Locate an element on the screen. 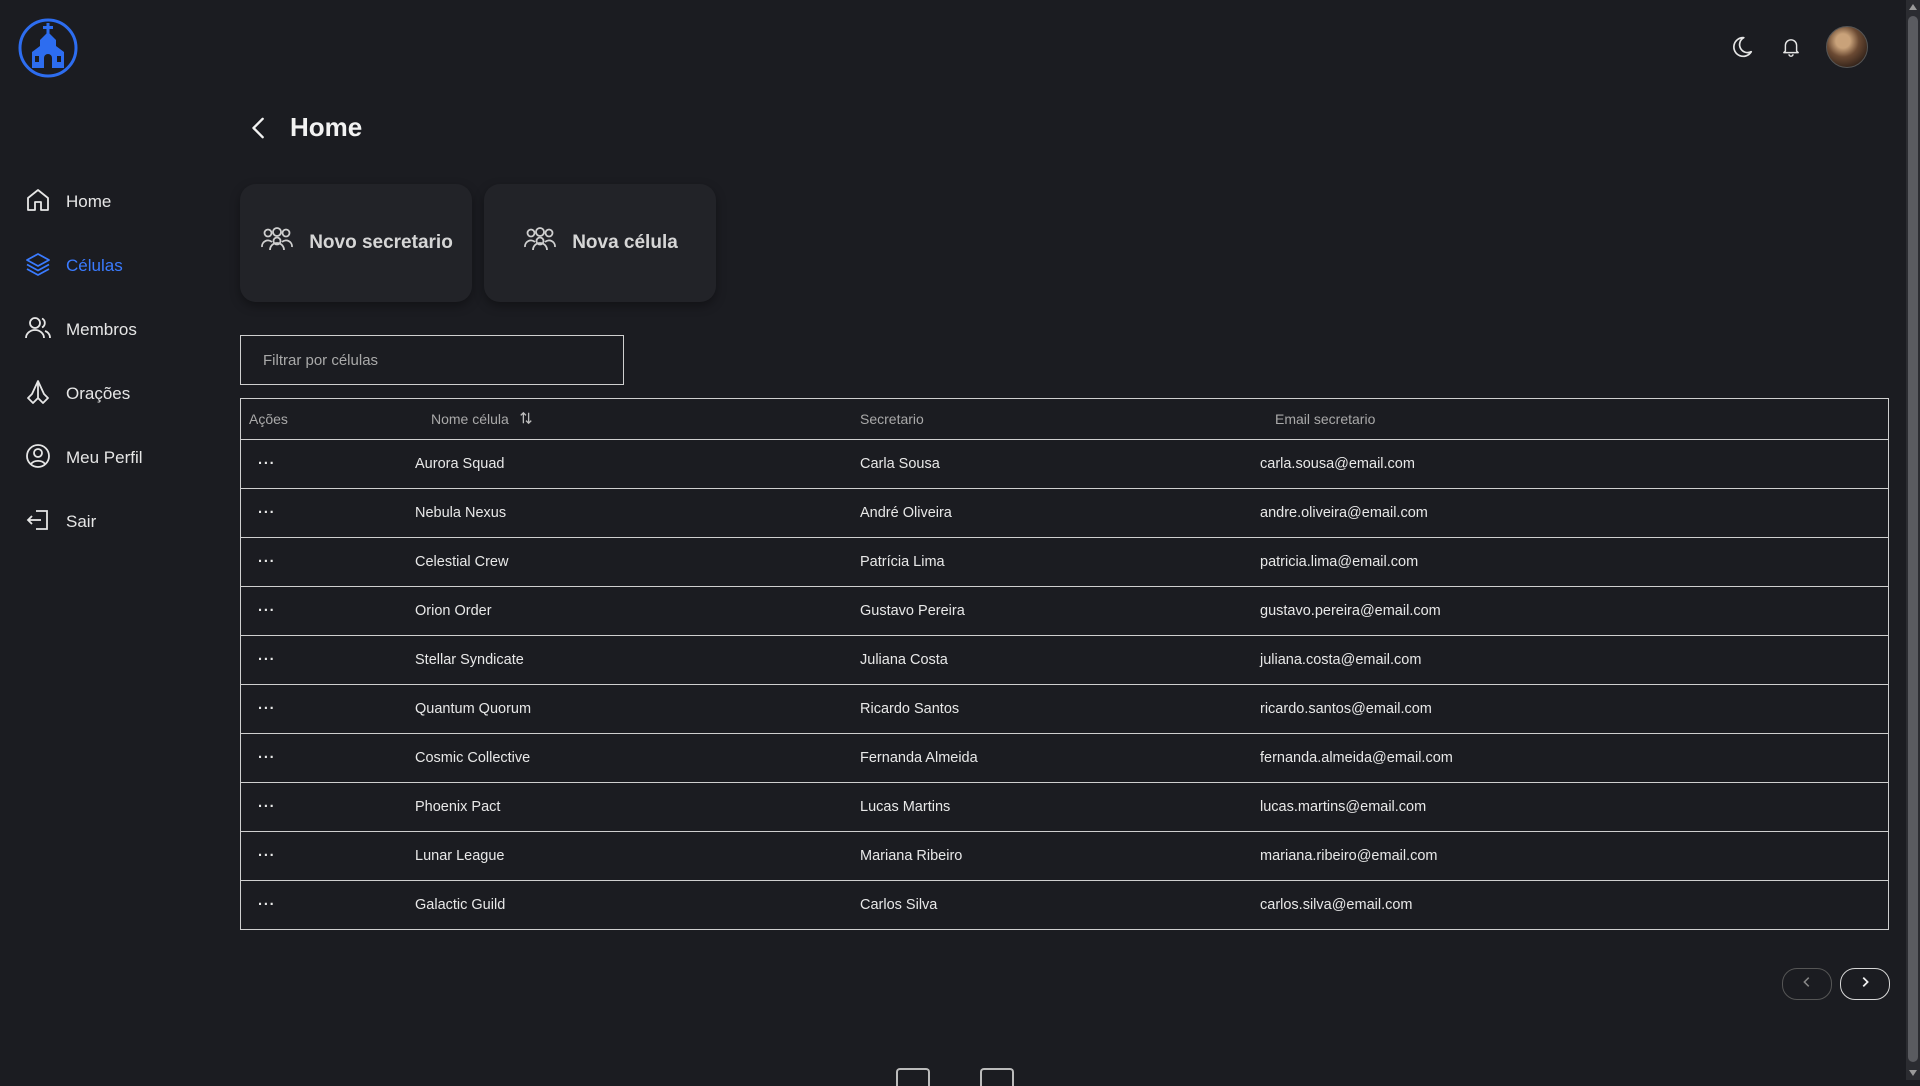 The height and width of the screenshot is (1086, 1920). moon-icon is located at coordinates (1741, 47).